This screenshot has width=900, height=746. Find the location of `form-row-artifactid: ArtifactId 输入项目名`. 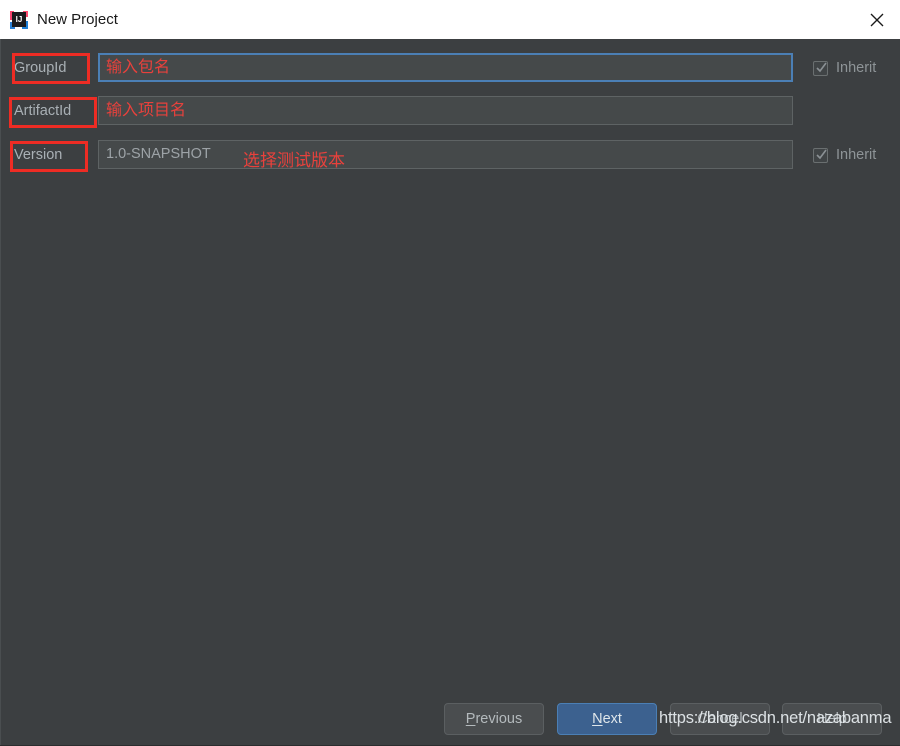

form-row-artifactid: ArtifactId 输入项目名 is located at coordinates (450, 111).